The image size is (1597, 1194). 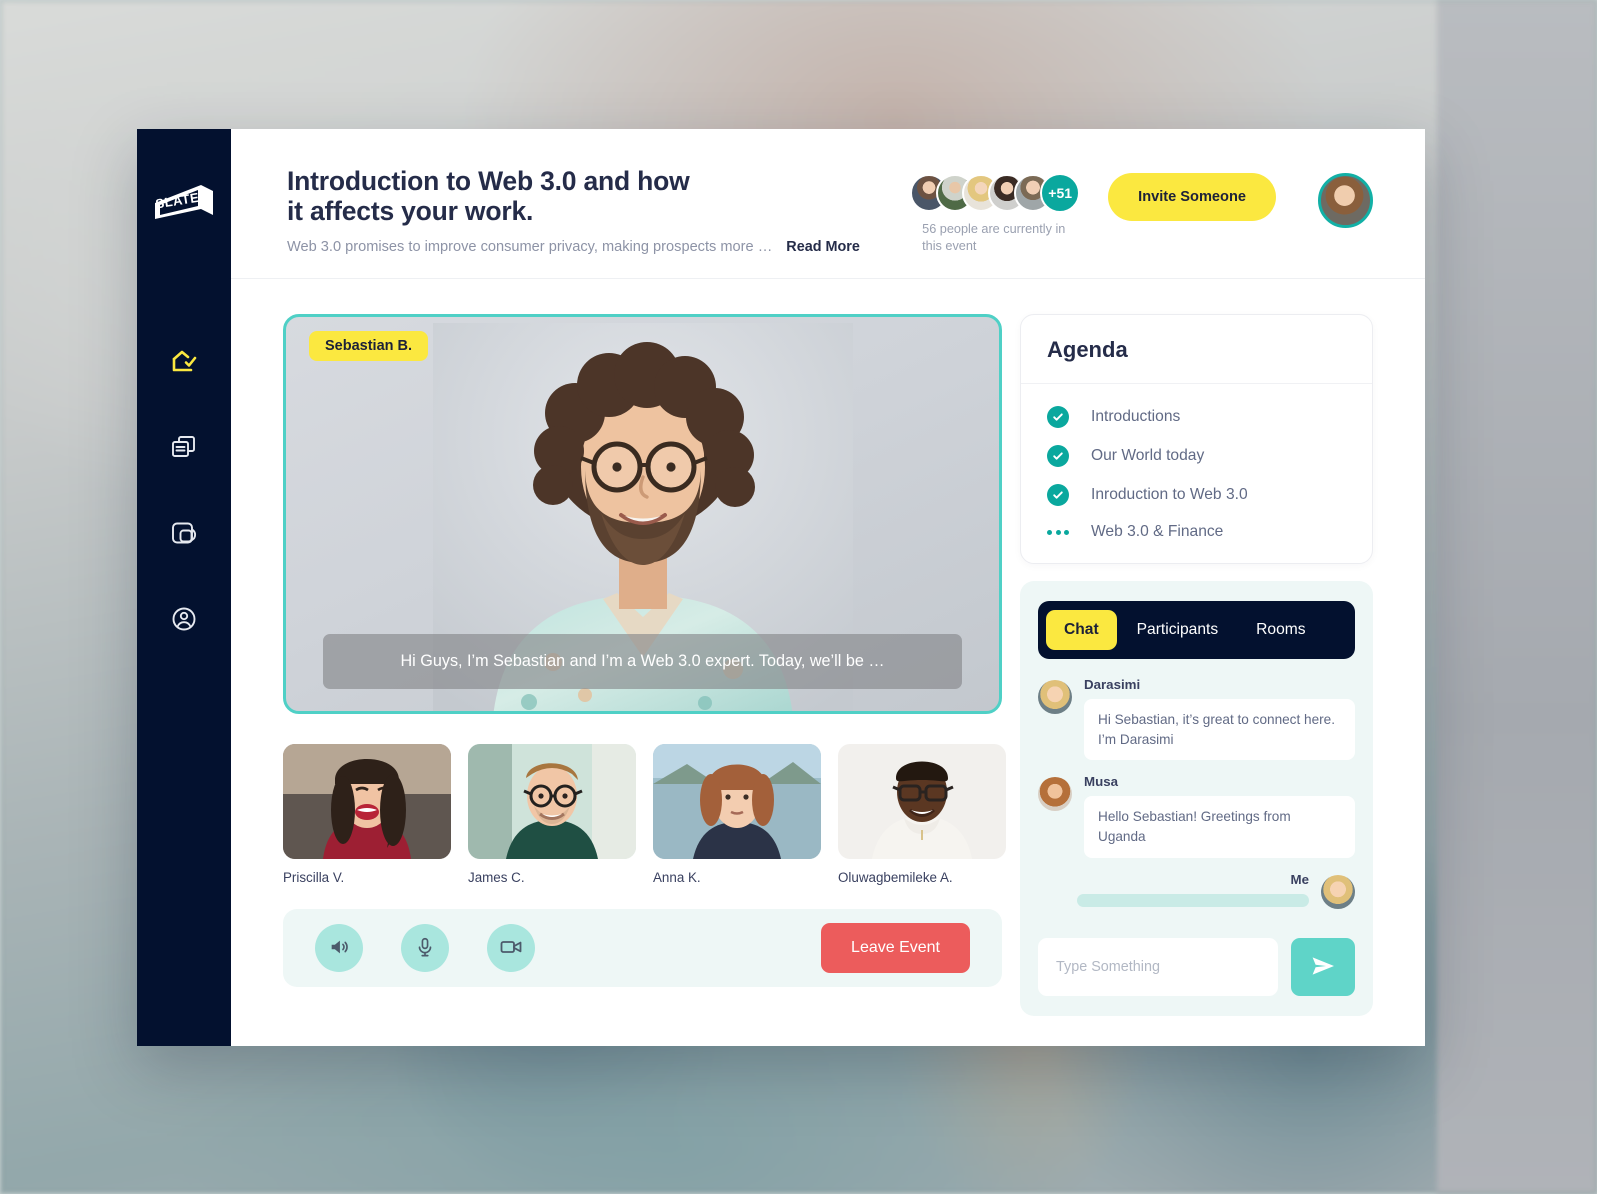 What do you see at coordinates (1169, 494) in the screenshot?
I see `agenda-item-label: Inroduction to Web 3.0` at bounding box center [1169, 494].